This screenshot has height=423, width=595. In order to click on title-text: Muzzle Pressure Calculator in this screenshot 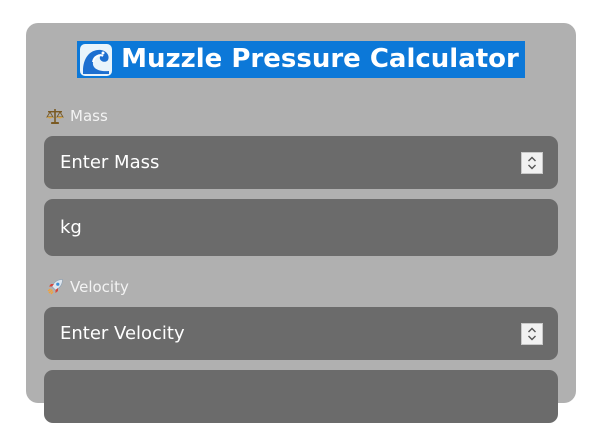, I will do `click(320, 59)`.